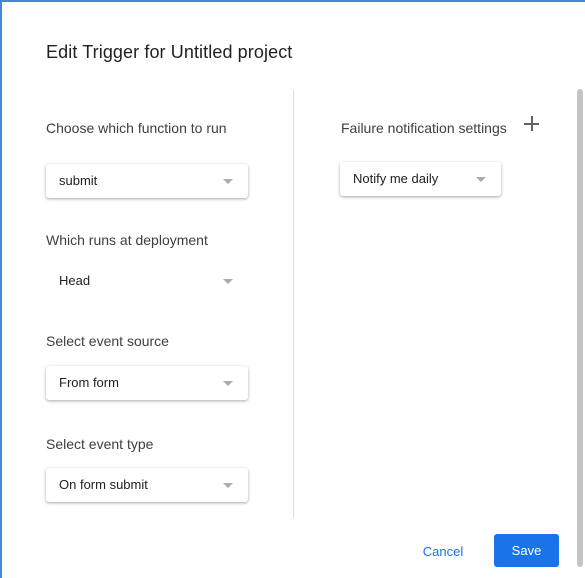 The width and height of the screenshot is (585, 578). Describe the element at coordinates (136, 128) in the screenshot. I see `function-to-run-label: Choose which function to run` at that location.